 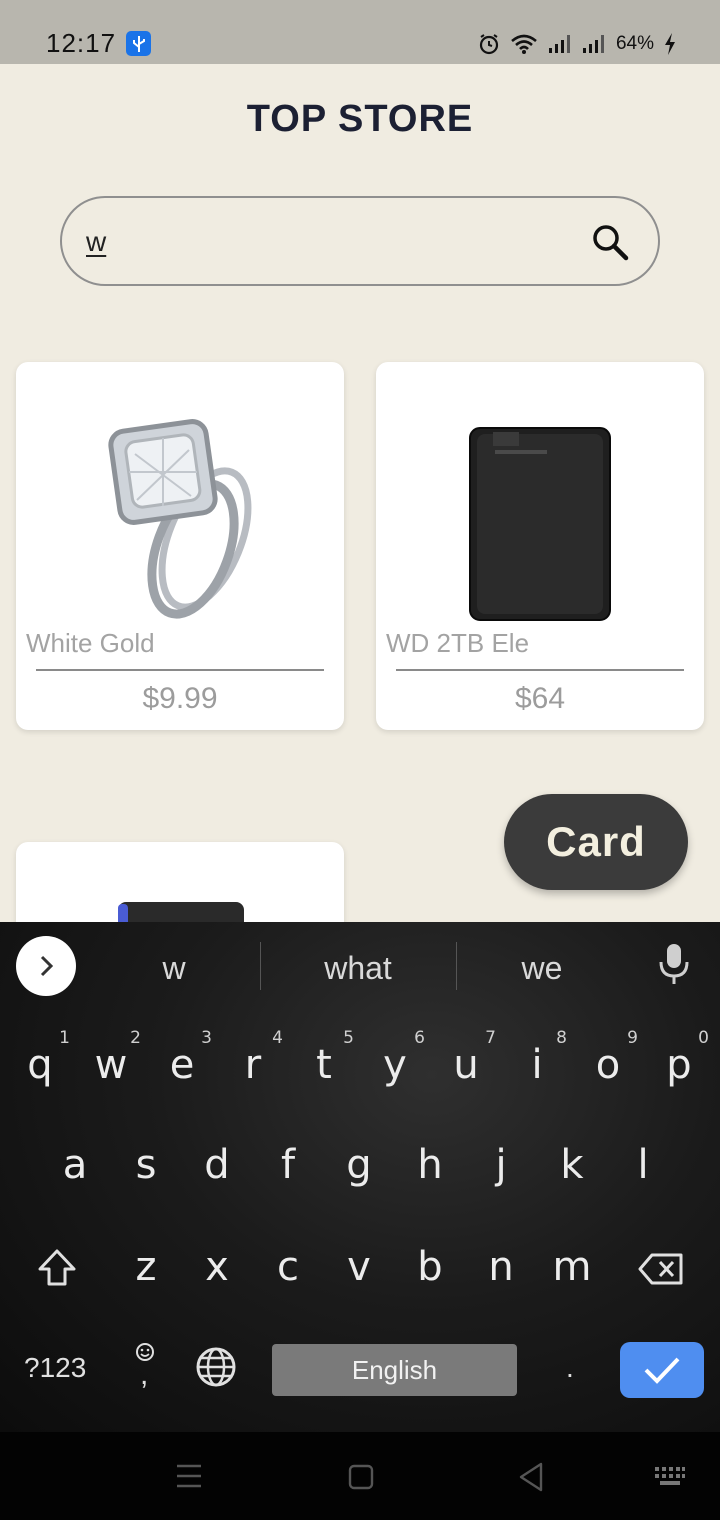 What do you see at coordinates (577, 44) in the screenshot?
I see `status-icons: 64%` at bounding box center [577, 44].